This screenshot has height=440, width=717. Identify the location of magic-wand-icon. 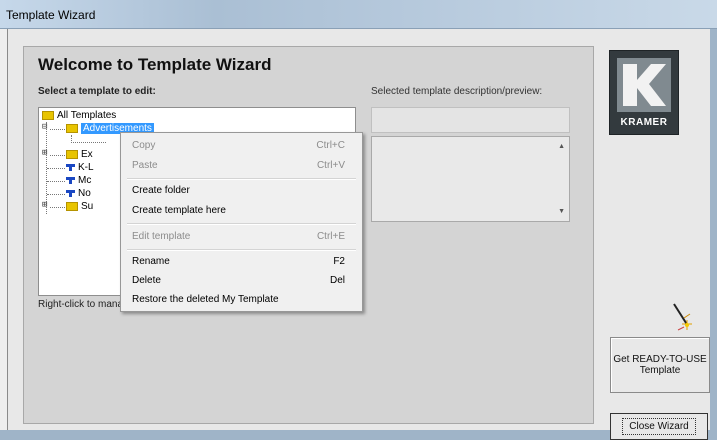
(682, 317).